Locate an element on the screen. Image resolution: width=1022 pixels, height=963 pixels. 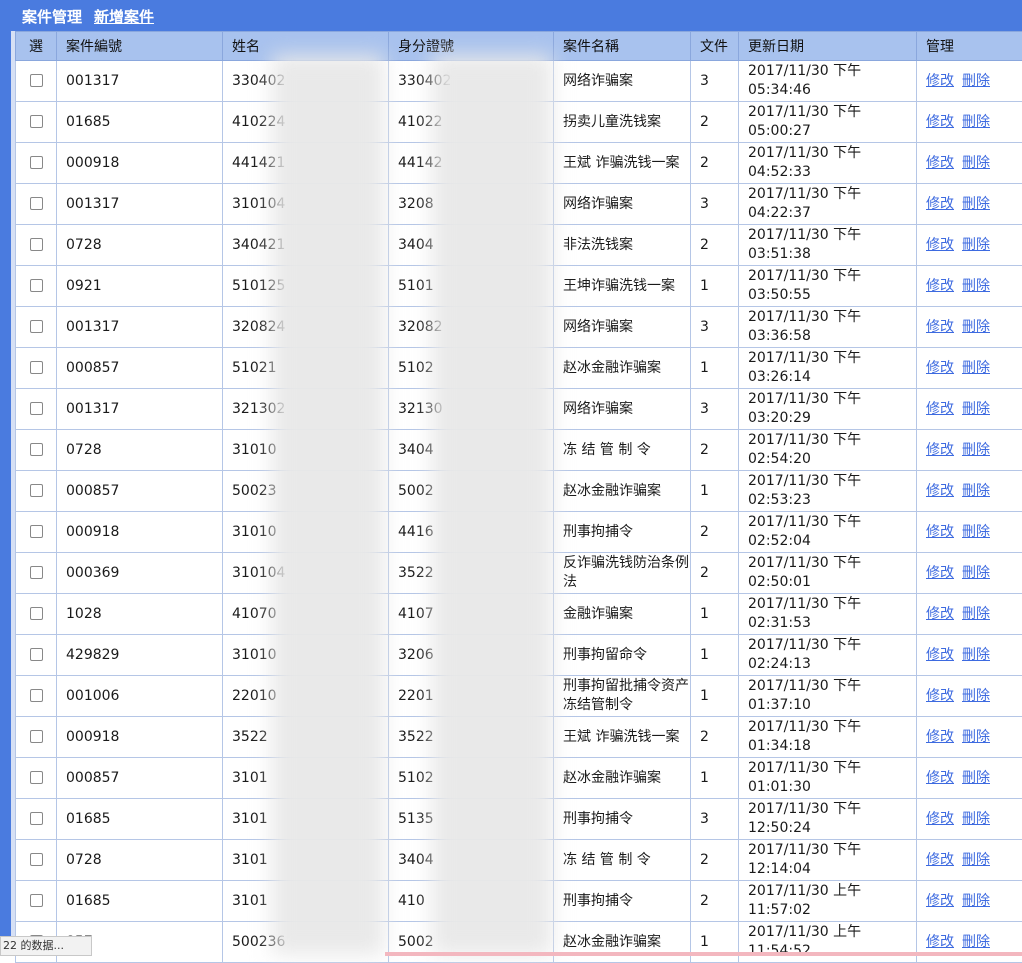
case-name-cell: 拐卖儿童洗钱案 is located at coordinates (622, 122).